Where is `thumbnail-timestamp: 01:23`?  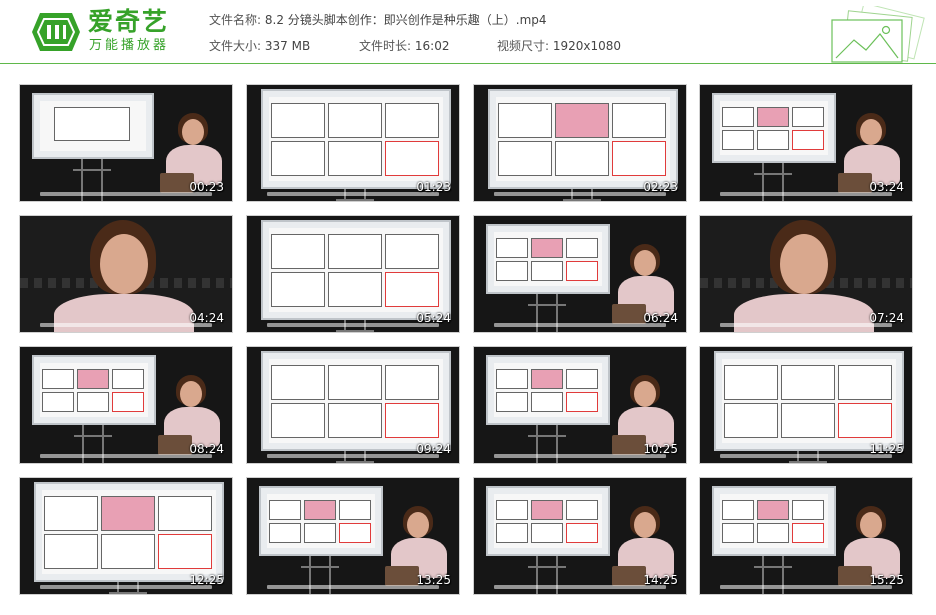
thumbnail-timestamp: 01:23 is located at coordinates (433, 187).